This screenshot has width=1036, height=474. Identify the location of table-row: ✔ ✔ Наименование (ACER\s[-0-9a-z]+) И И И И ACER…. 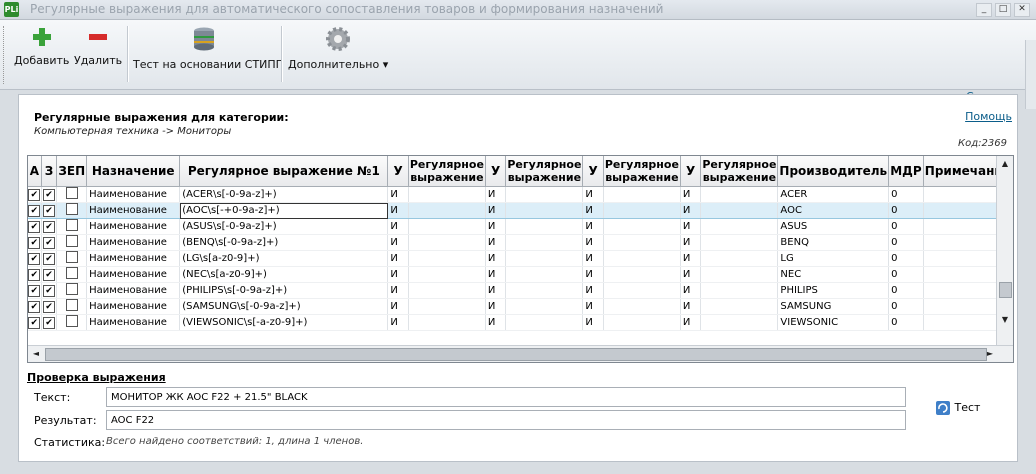
(520, 194).